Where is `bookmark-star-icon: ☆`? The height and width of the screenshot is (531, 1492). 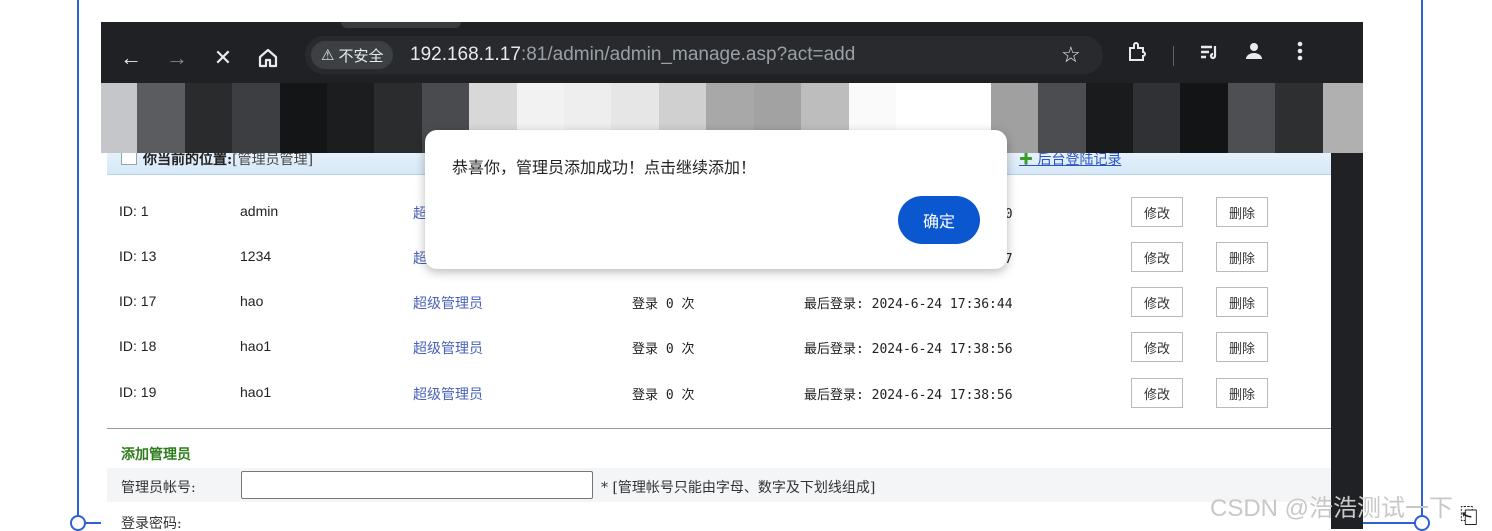 bookmark-star-icon: ☆ is located at coordinates (1071, 55).